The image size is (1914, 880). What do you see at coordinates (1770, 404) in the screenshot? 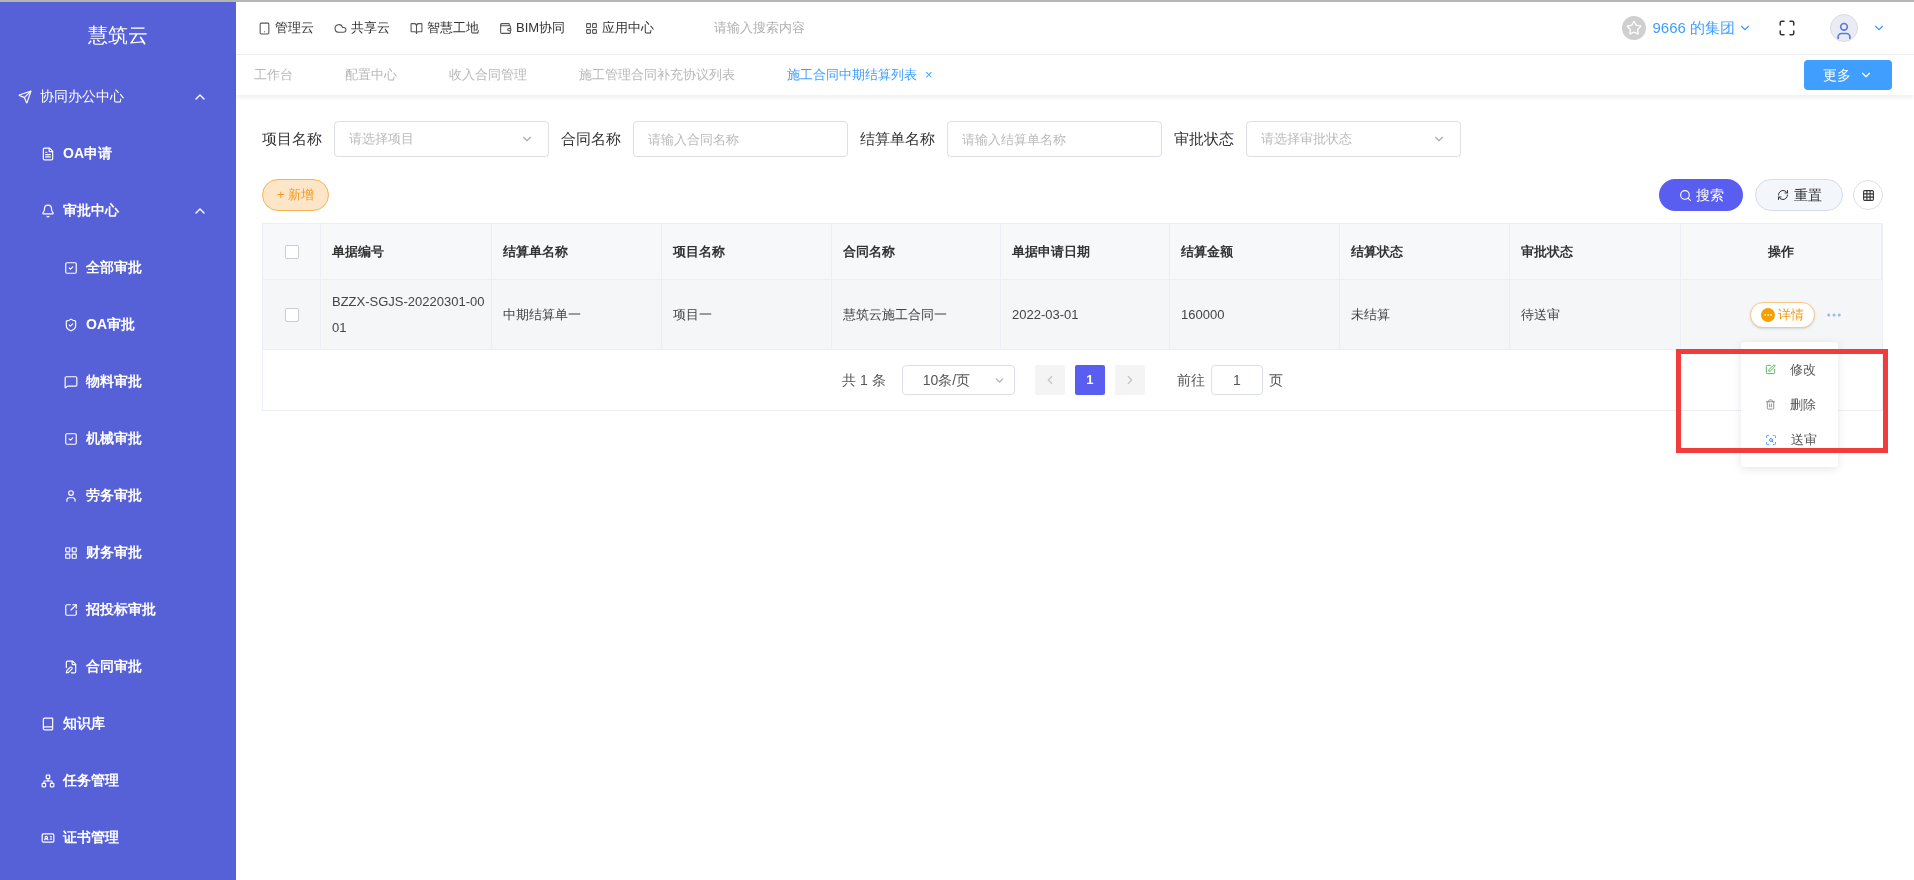
I see `trash-icon` at bounding box center [1770, 404].